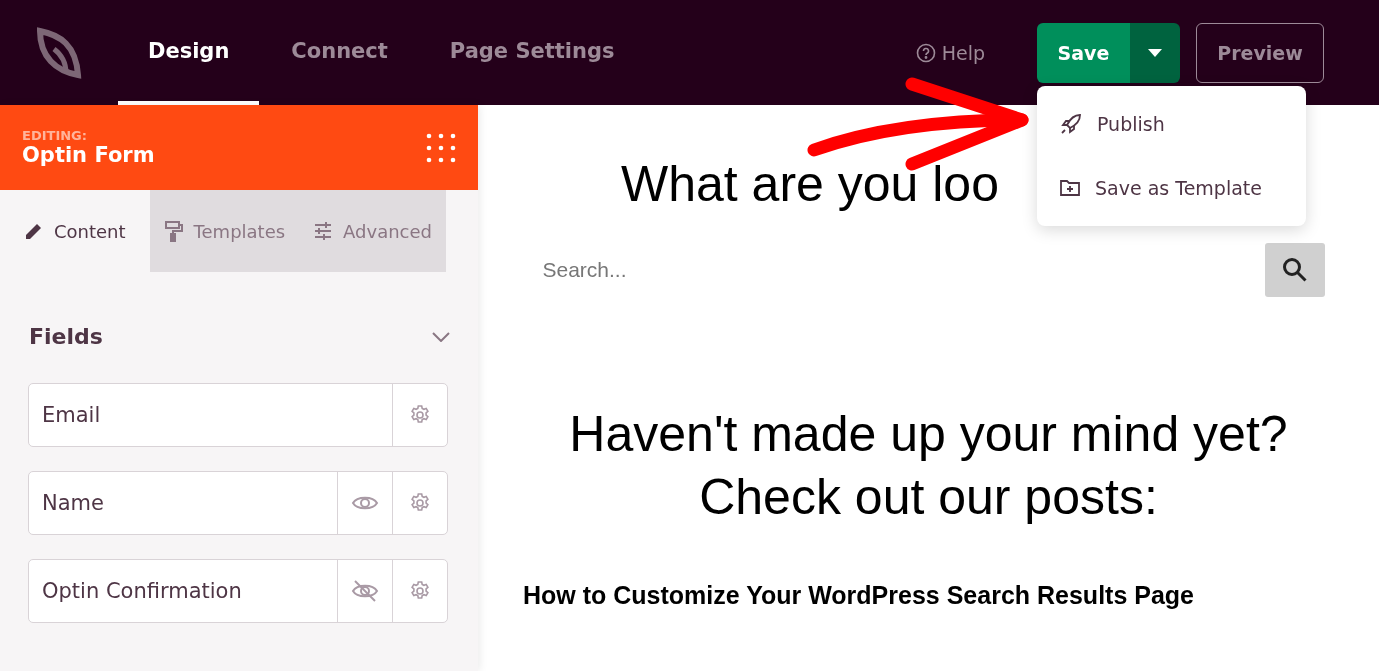 This screenshot has height=671, width=1379. I want to click on page-heading: What are you loo, so click(810, 184).